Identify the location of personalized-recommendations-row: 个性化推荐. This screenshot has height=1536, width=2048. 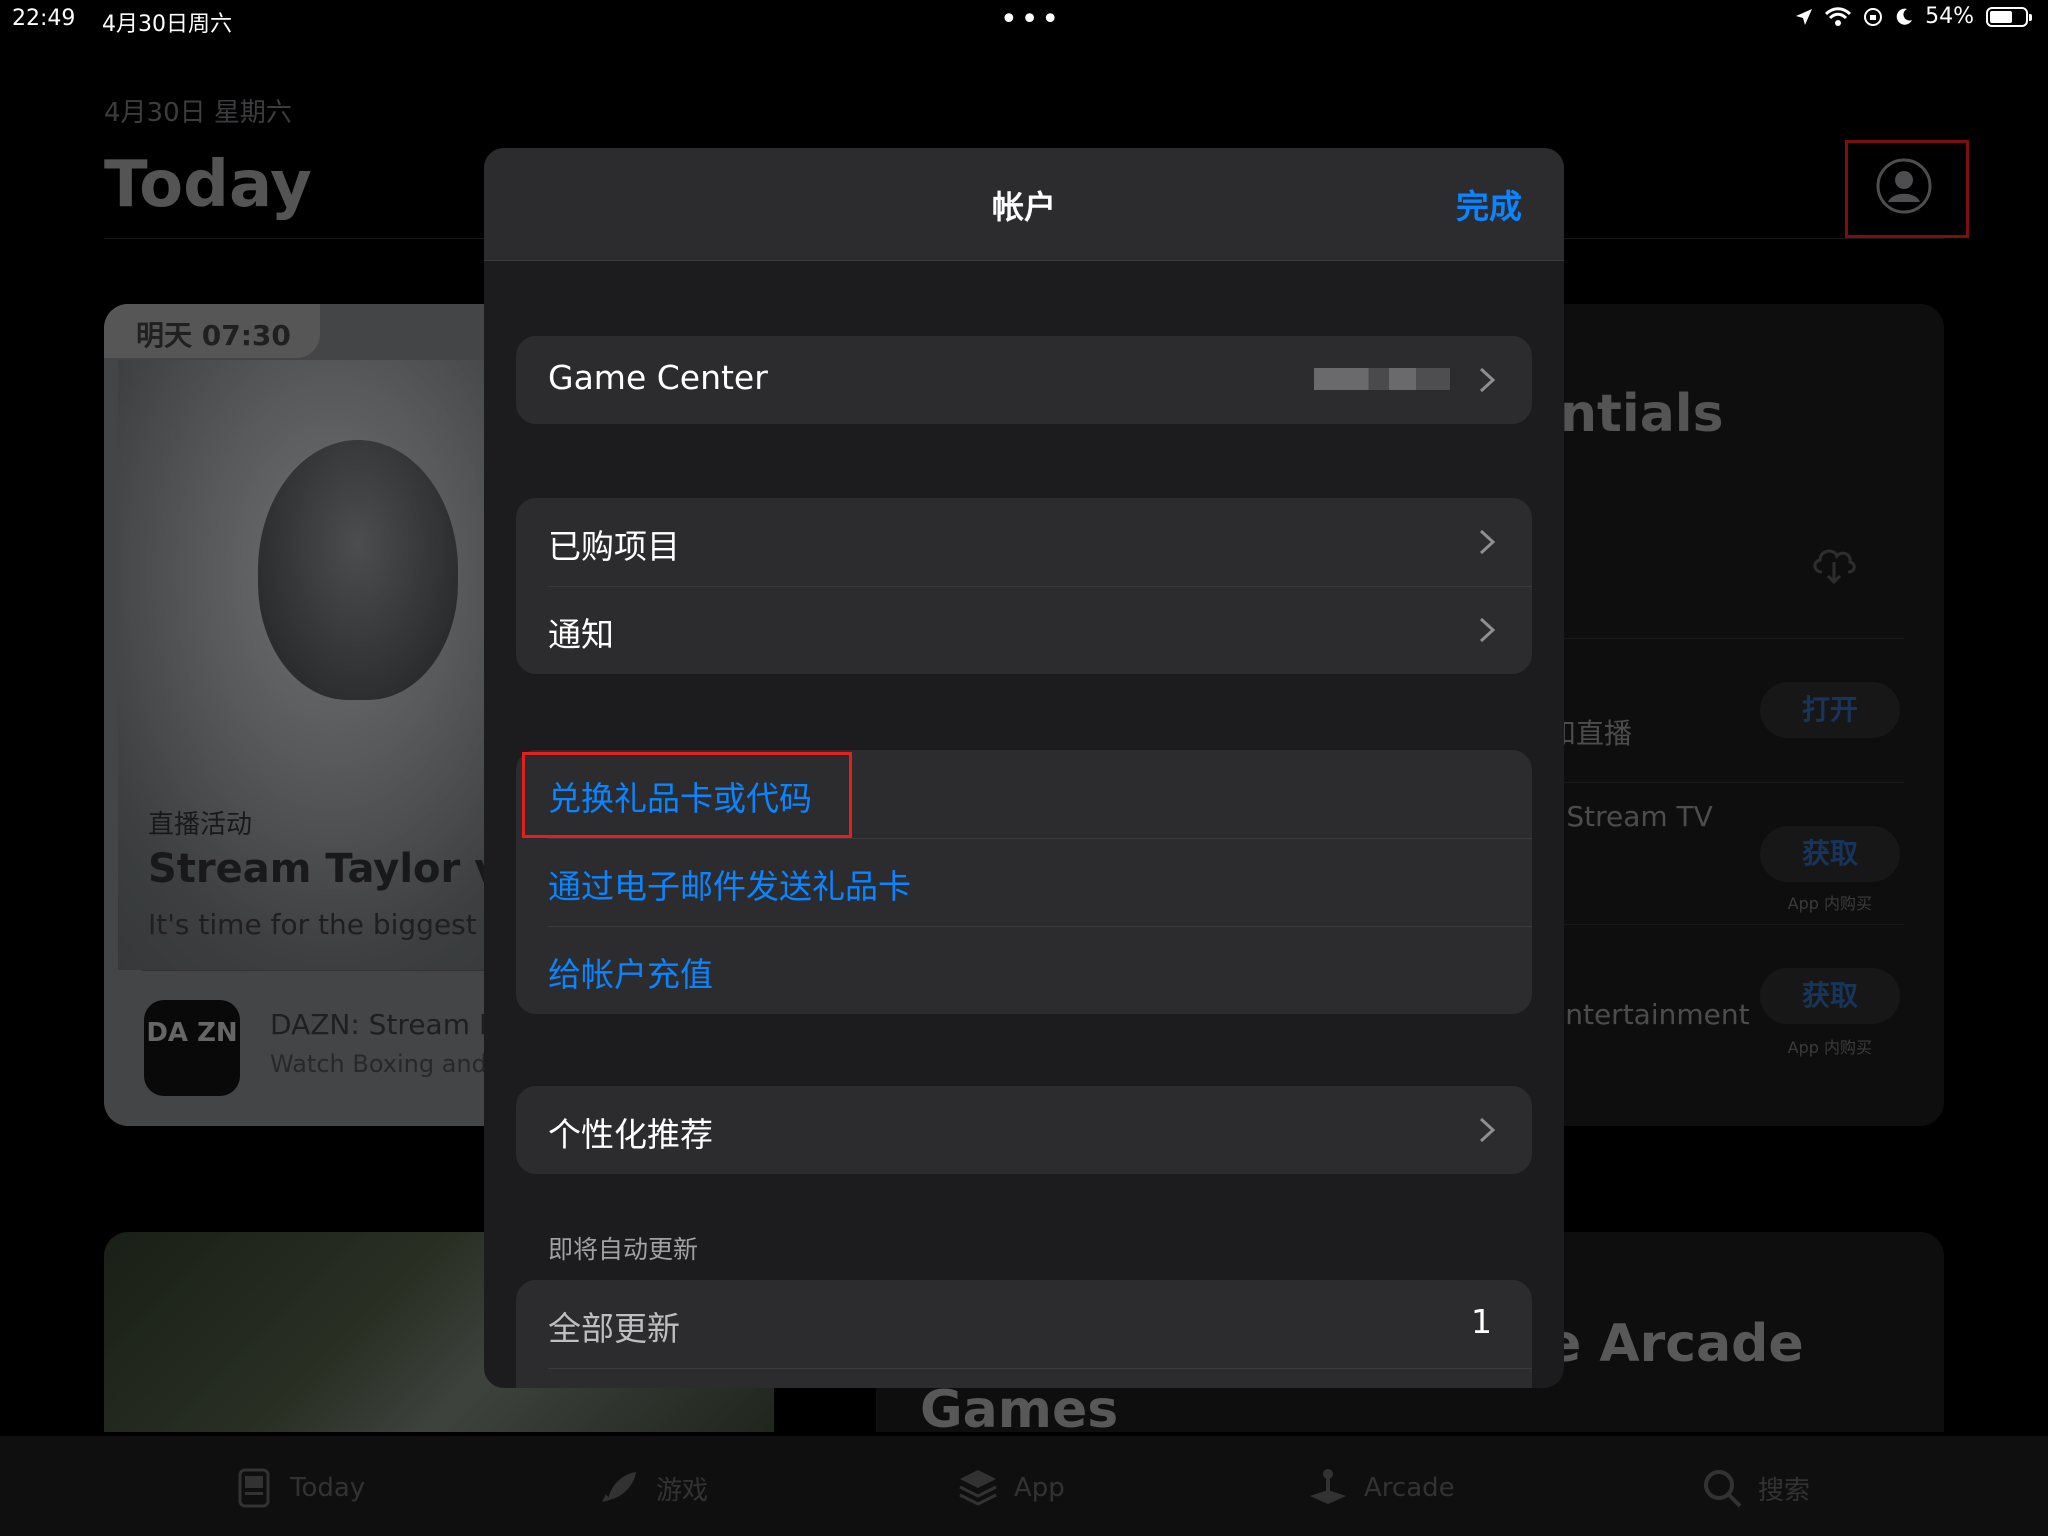
(1024, 1130).